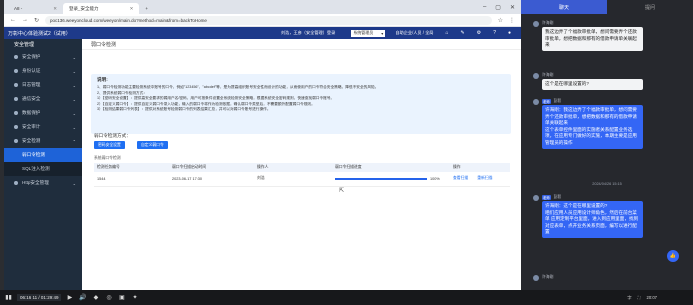  Describe the element at coordinates (342, 191) in the screenshot. I see `mouse-cursor-icon: ⇱` at that location.